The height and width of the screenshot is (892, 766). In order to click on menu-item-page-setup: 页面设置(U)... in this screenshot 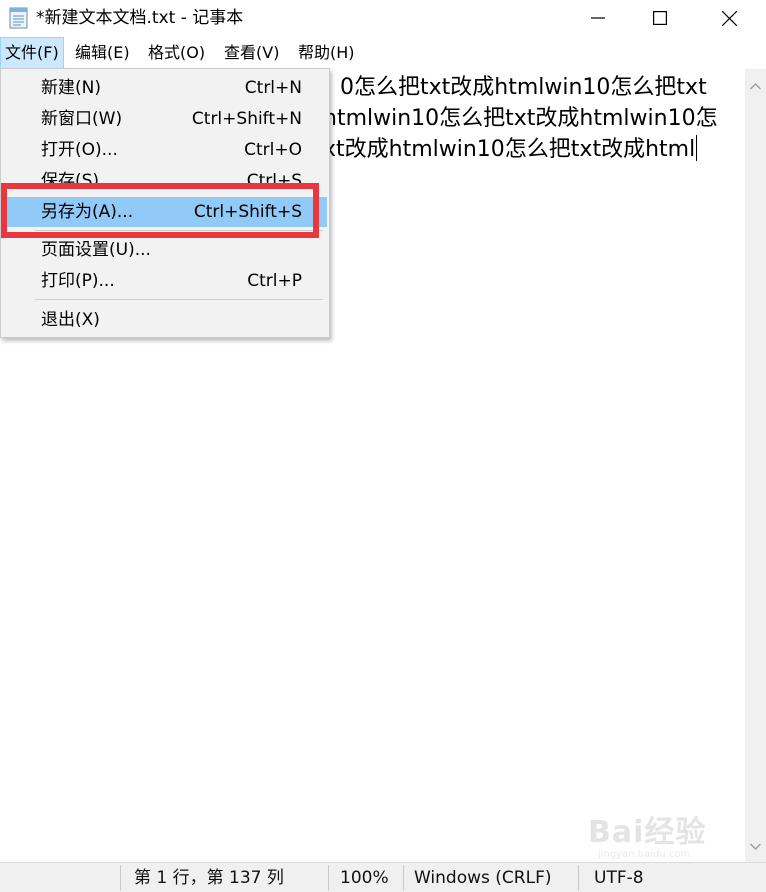, I will do `click(165, 250)`.